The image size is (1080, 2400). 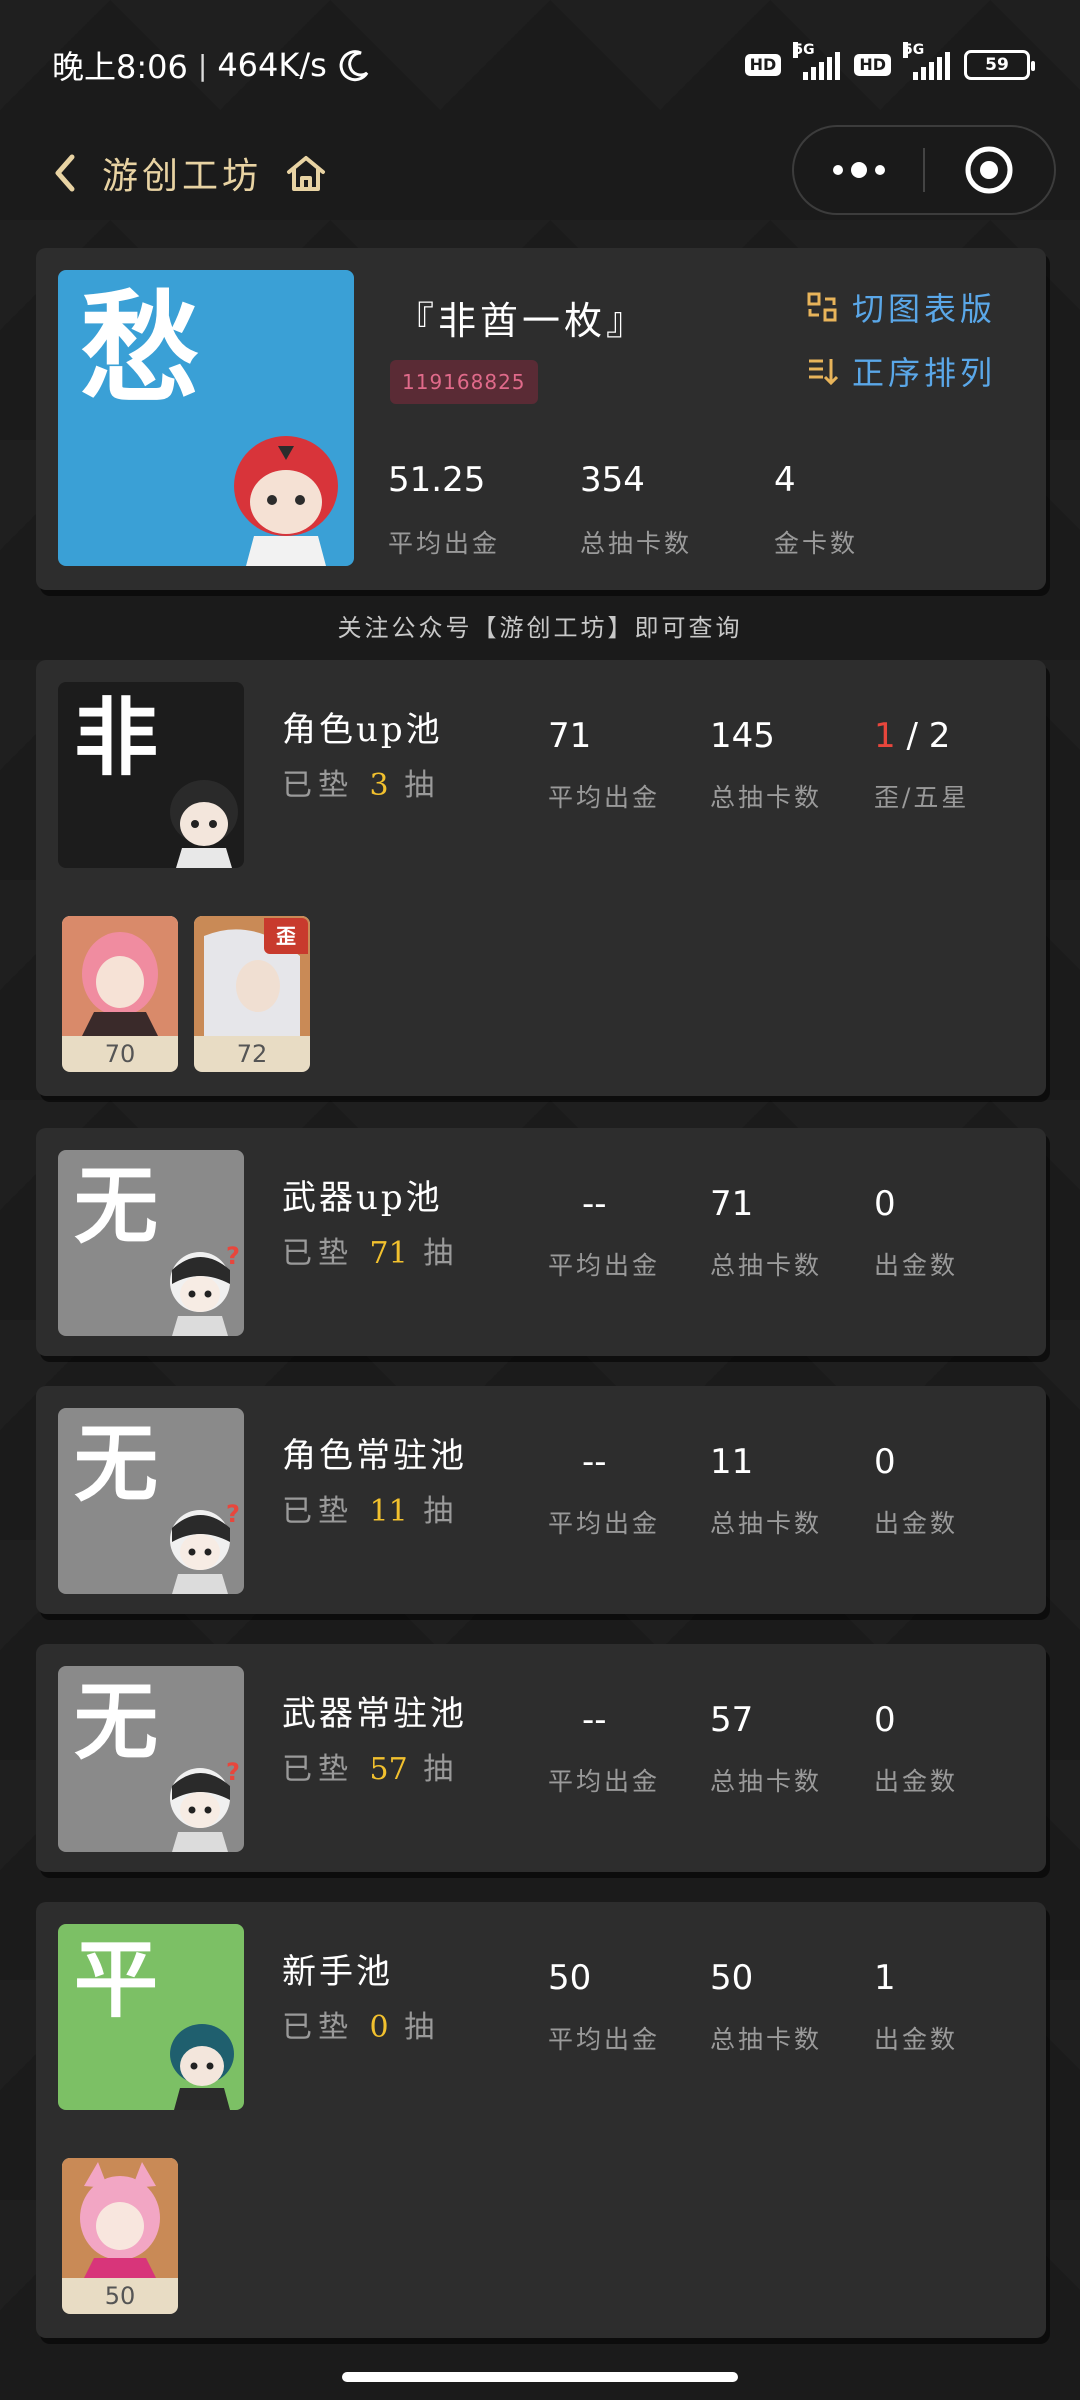 I want to click on sort-order-button: 正序排列, so click(x=901, y=371).